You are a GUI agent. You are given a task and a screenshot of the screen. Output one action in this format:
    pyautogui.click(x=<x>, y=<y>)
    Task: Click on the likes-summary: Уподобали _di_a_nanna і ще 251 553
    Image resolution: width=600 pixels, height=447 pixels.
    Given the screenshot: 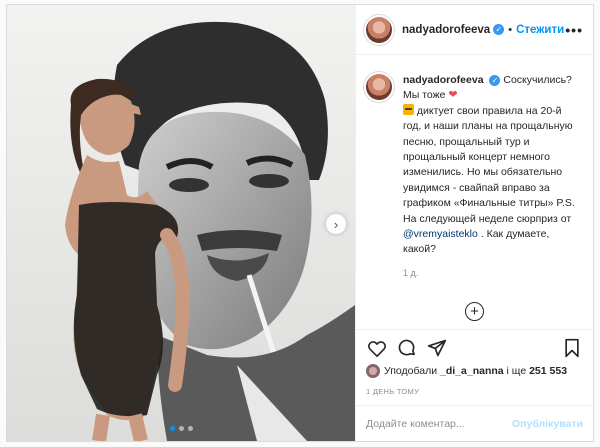 What is the action you would take?
    pyautogui.click(x=474, y=371)
    